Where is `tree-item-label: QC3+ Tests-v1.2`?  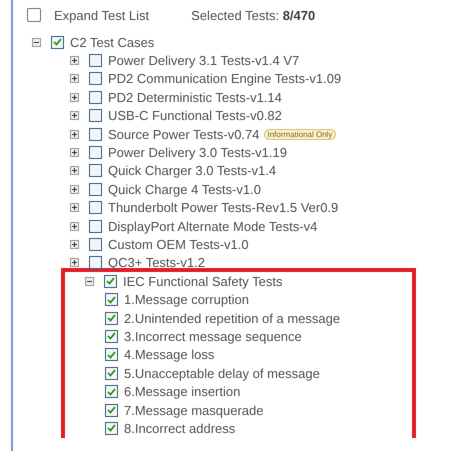 tree-item-label: QC3+ Tests-v1.2 is located at coordinates (156, 262).